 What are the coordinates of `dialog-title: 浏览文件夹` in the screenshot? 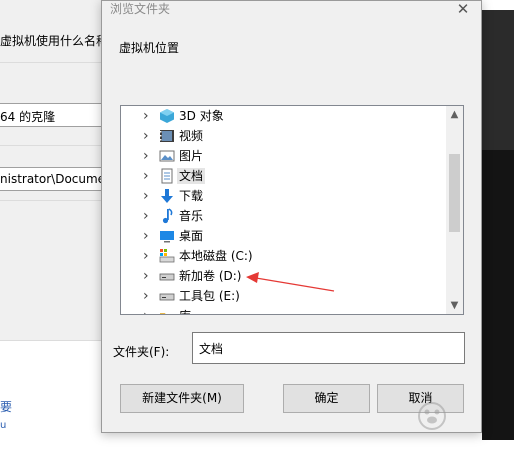 It's located at (140, 9).